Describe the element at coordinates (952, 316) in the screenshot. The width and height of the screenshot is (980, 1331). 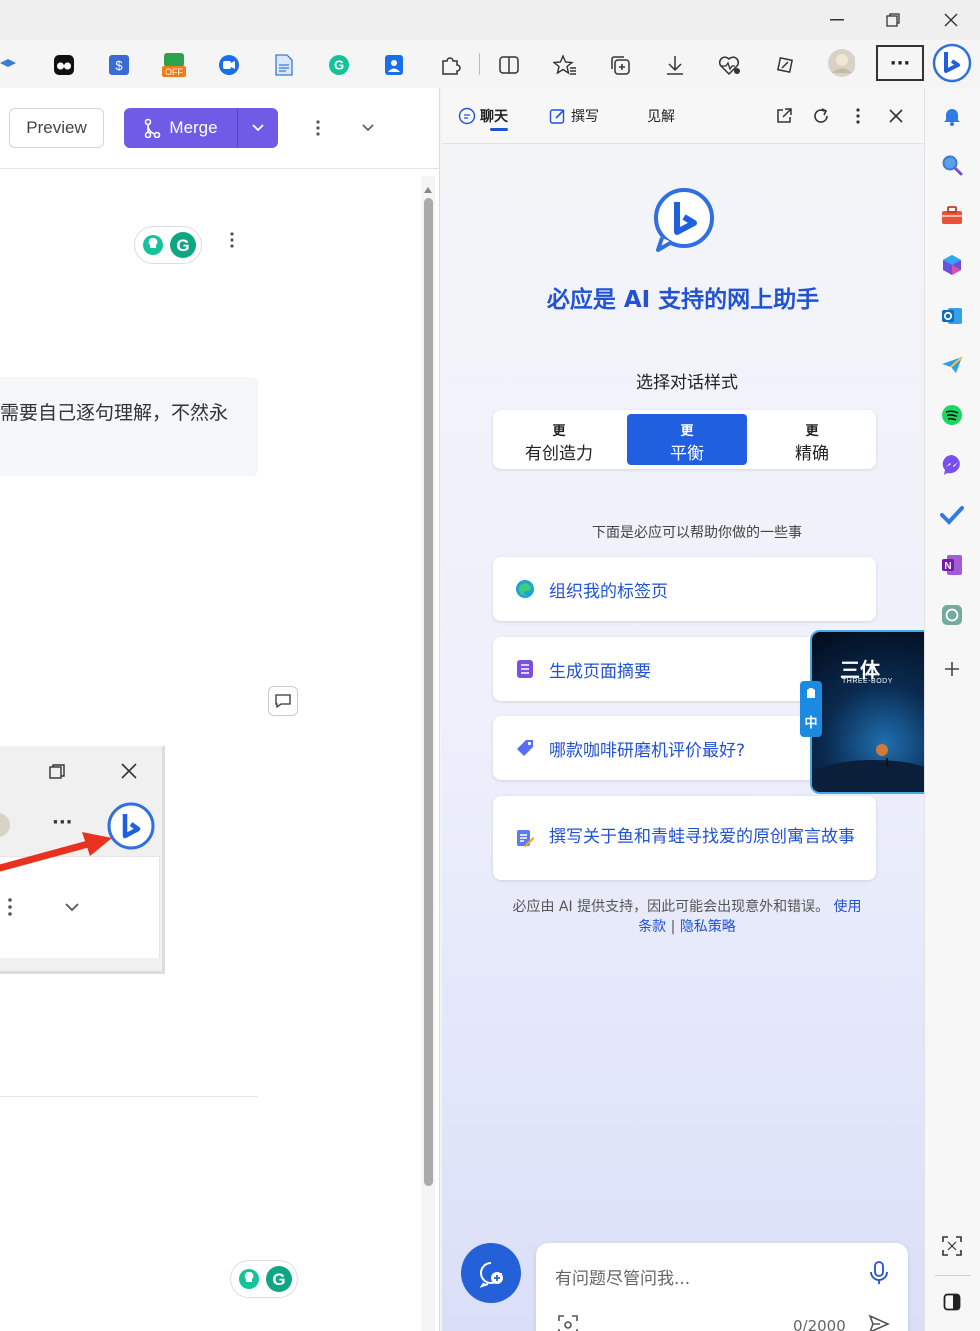
I see `sidebar-item-outlook` at that location.